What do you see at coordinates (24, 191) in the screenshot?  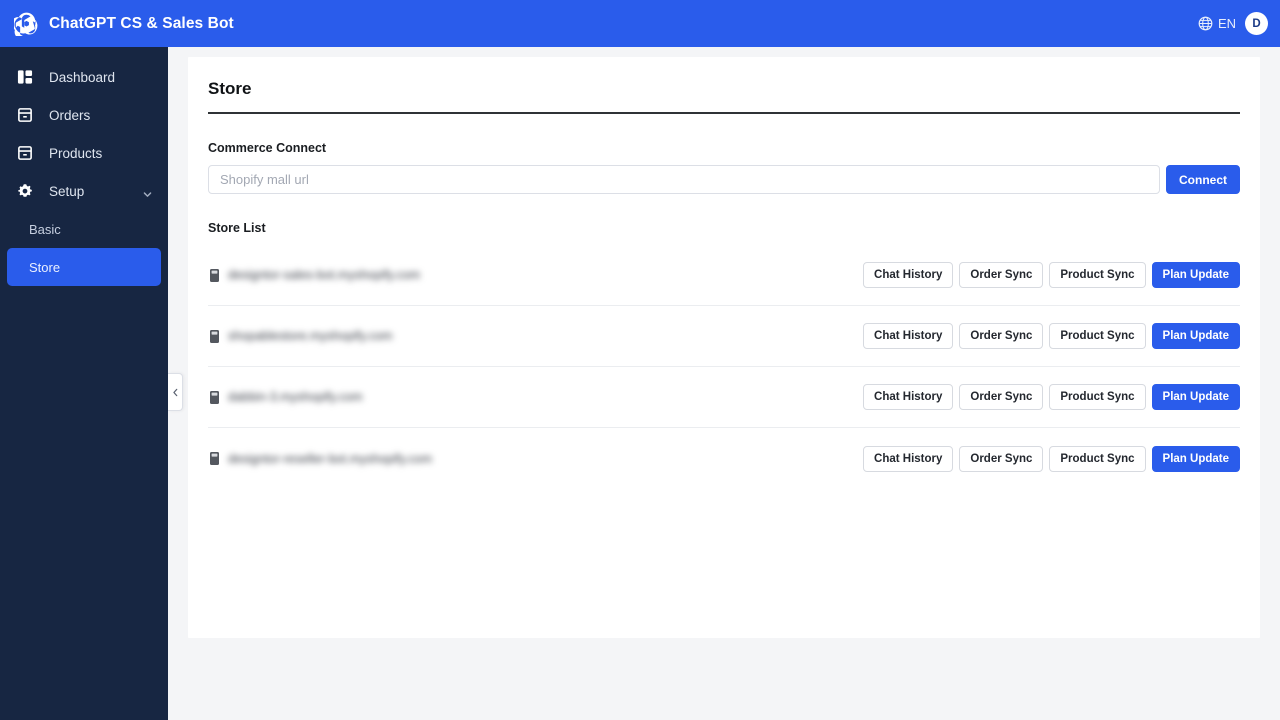 I see `gear-icon` at bounding box center [24, 191].